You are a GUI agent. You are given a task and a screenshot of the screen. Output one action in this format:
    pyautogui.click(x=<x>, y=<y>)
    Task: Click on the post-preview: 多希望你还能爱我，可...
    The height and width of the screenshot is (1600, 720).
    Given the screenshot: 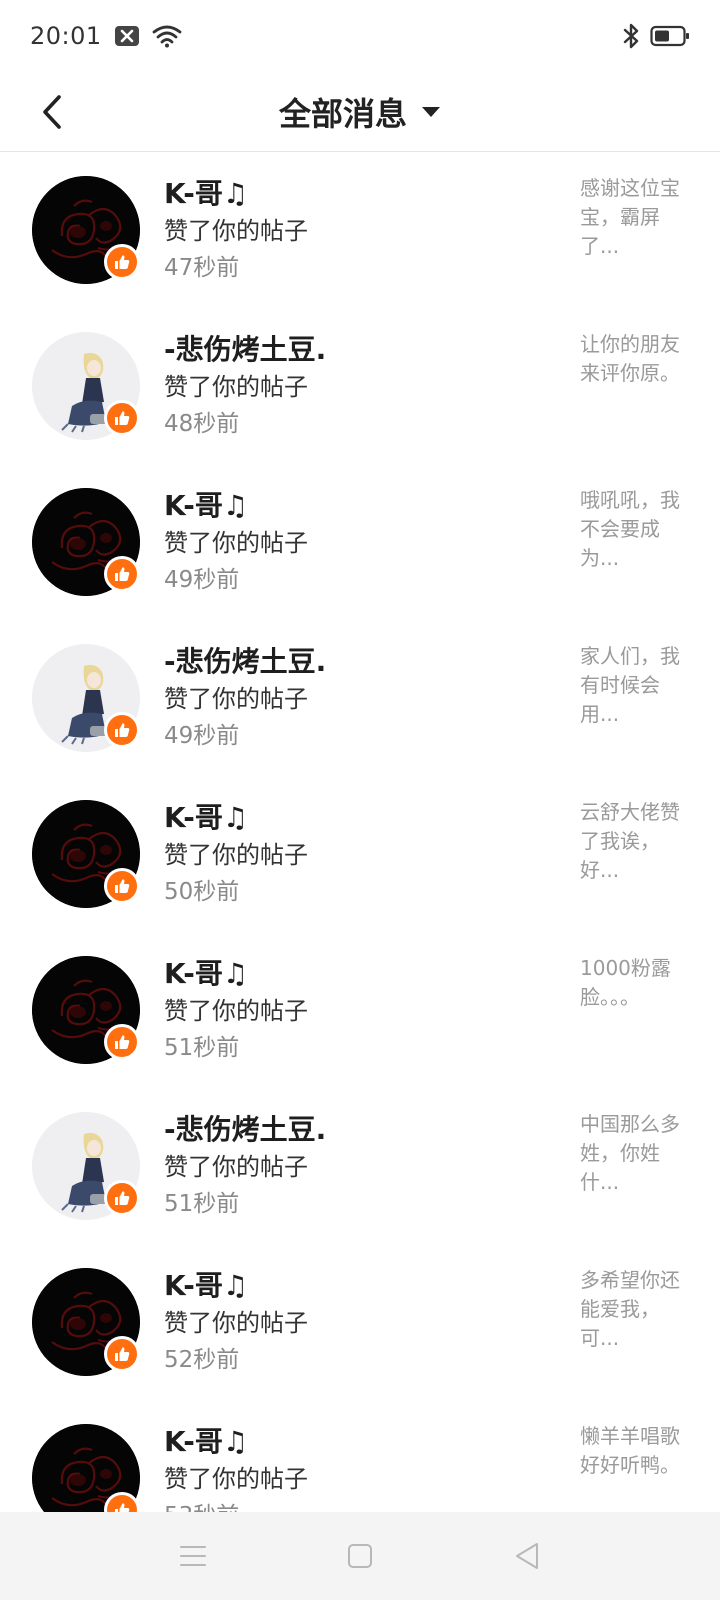 What is the action you would take?
    pyautogui.click(x=636, y=1309)
    